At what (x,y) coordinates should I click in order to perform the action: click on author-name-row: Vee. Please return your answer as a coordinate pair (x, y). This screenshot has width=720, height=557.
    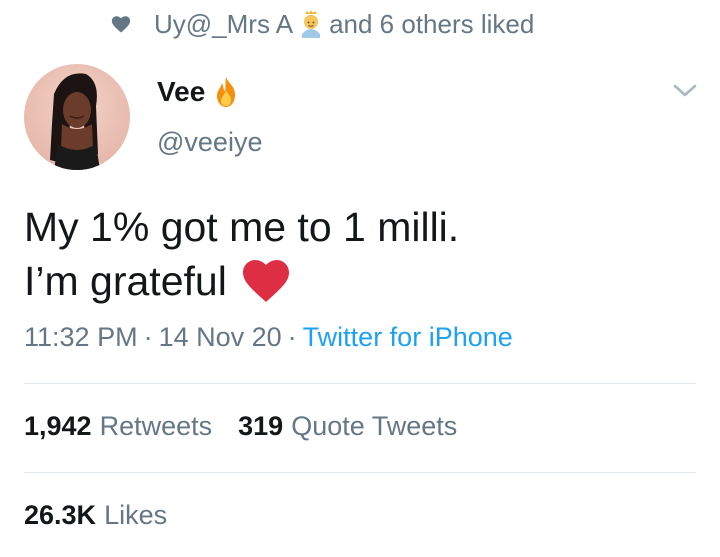
    Looking at the image, I should click on (198, 92).